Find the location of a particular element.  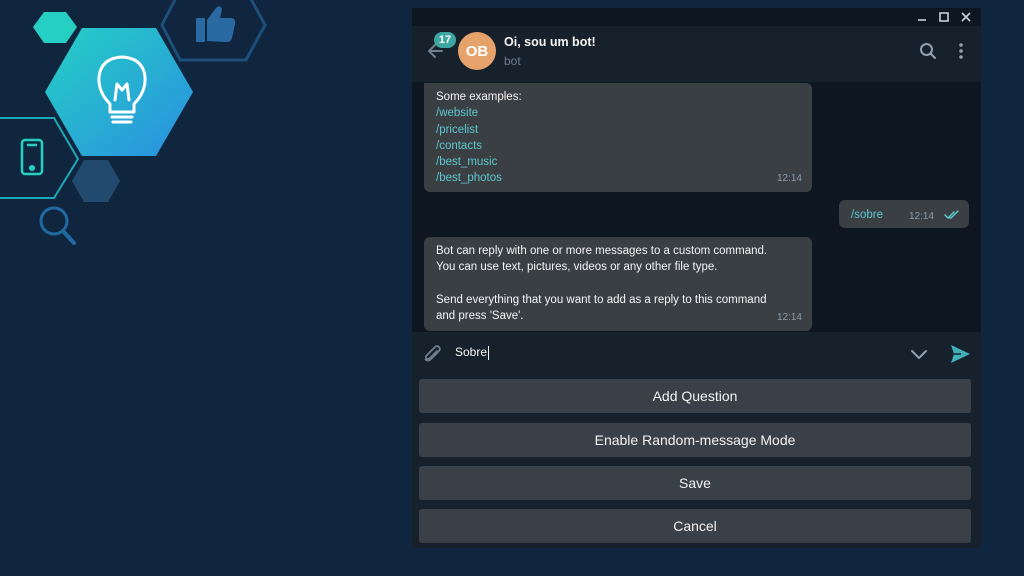

outline-hexagon-left is located at coordinates (40, 158).